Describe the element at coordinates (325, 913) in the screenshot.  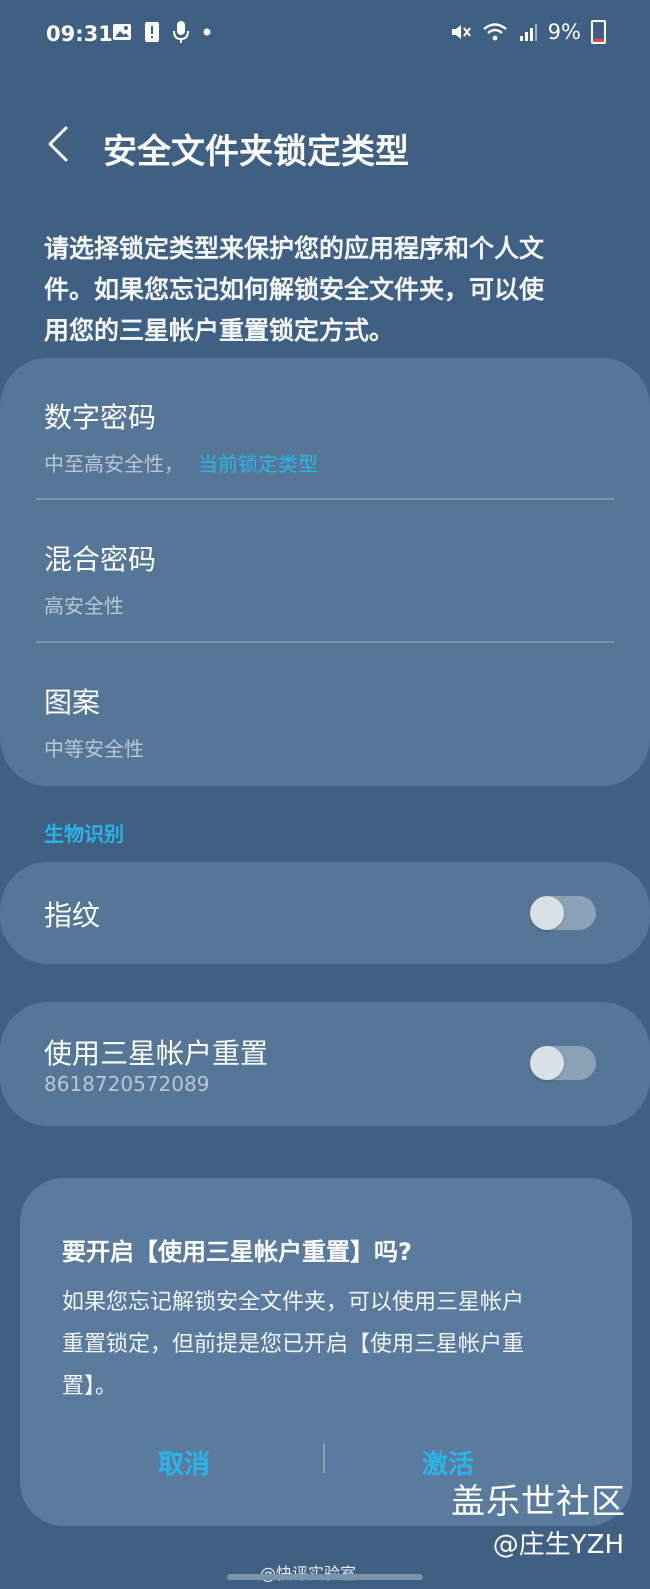
I see `fingerprint-row: 指纹` at that location.